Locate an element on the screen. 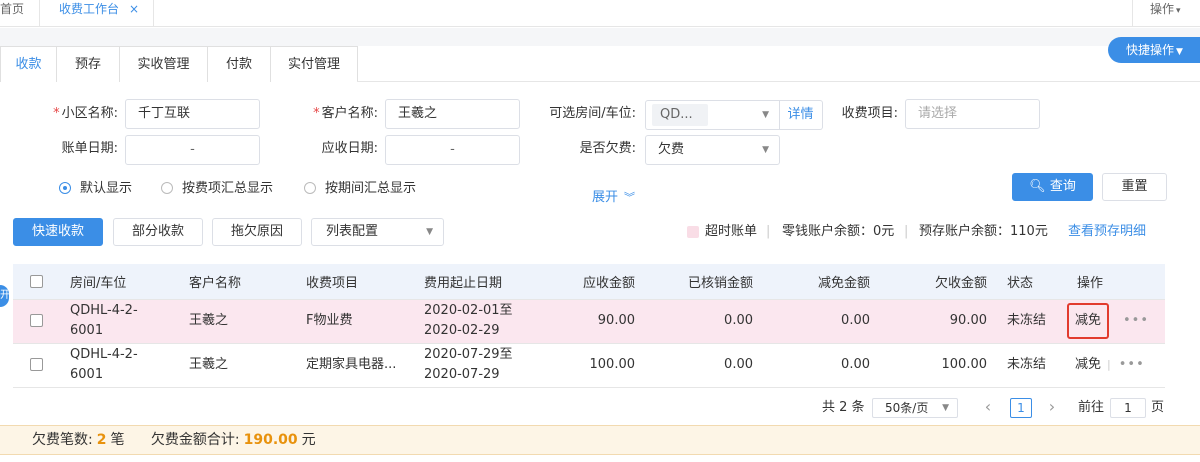  page-size-select: 50条/页 ▼ is located at coordinates (915, 408).